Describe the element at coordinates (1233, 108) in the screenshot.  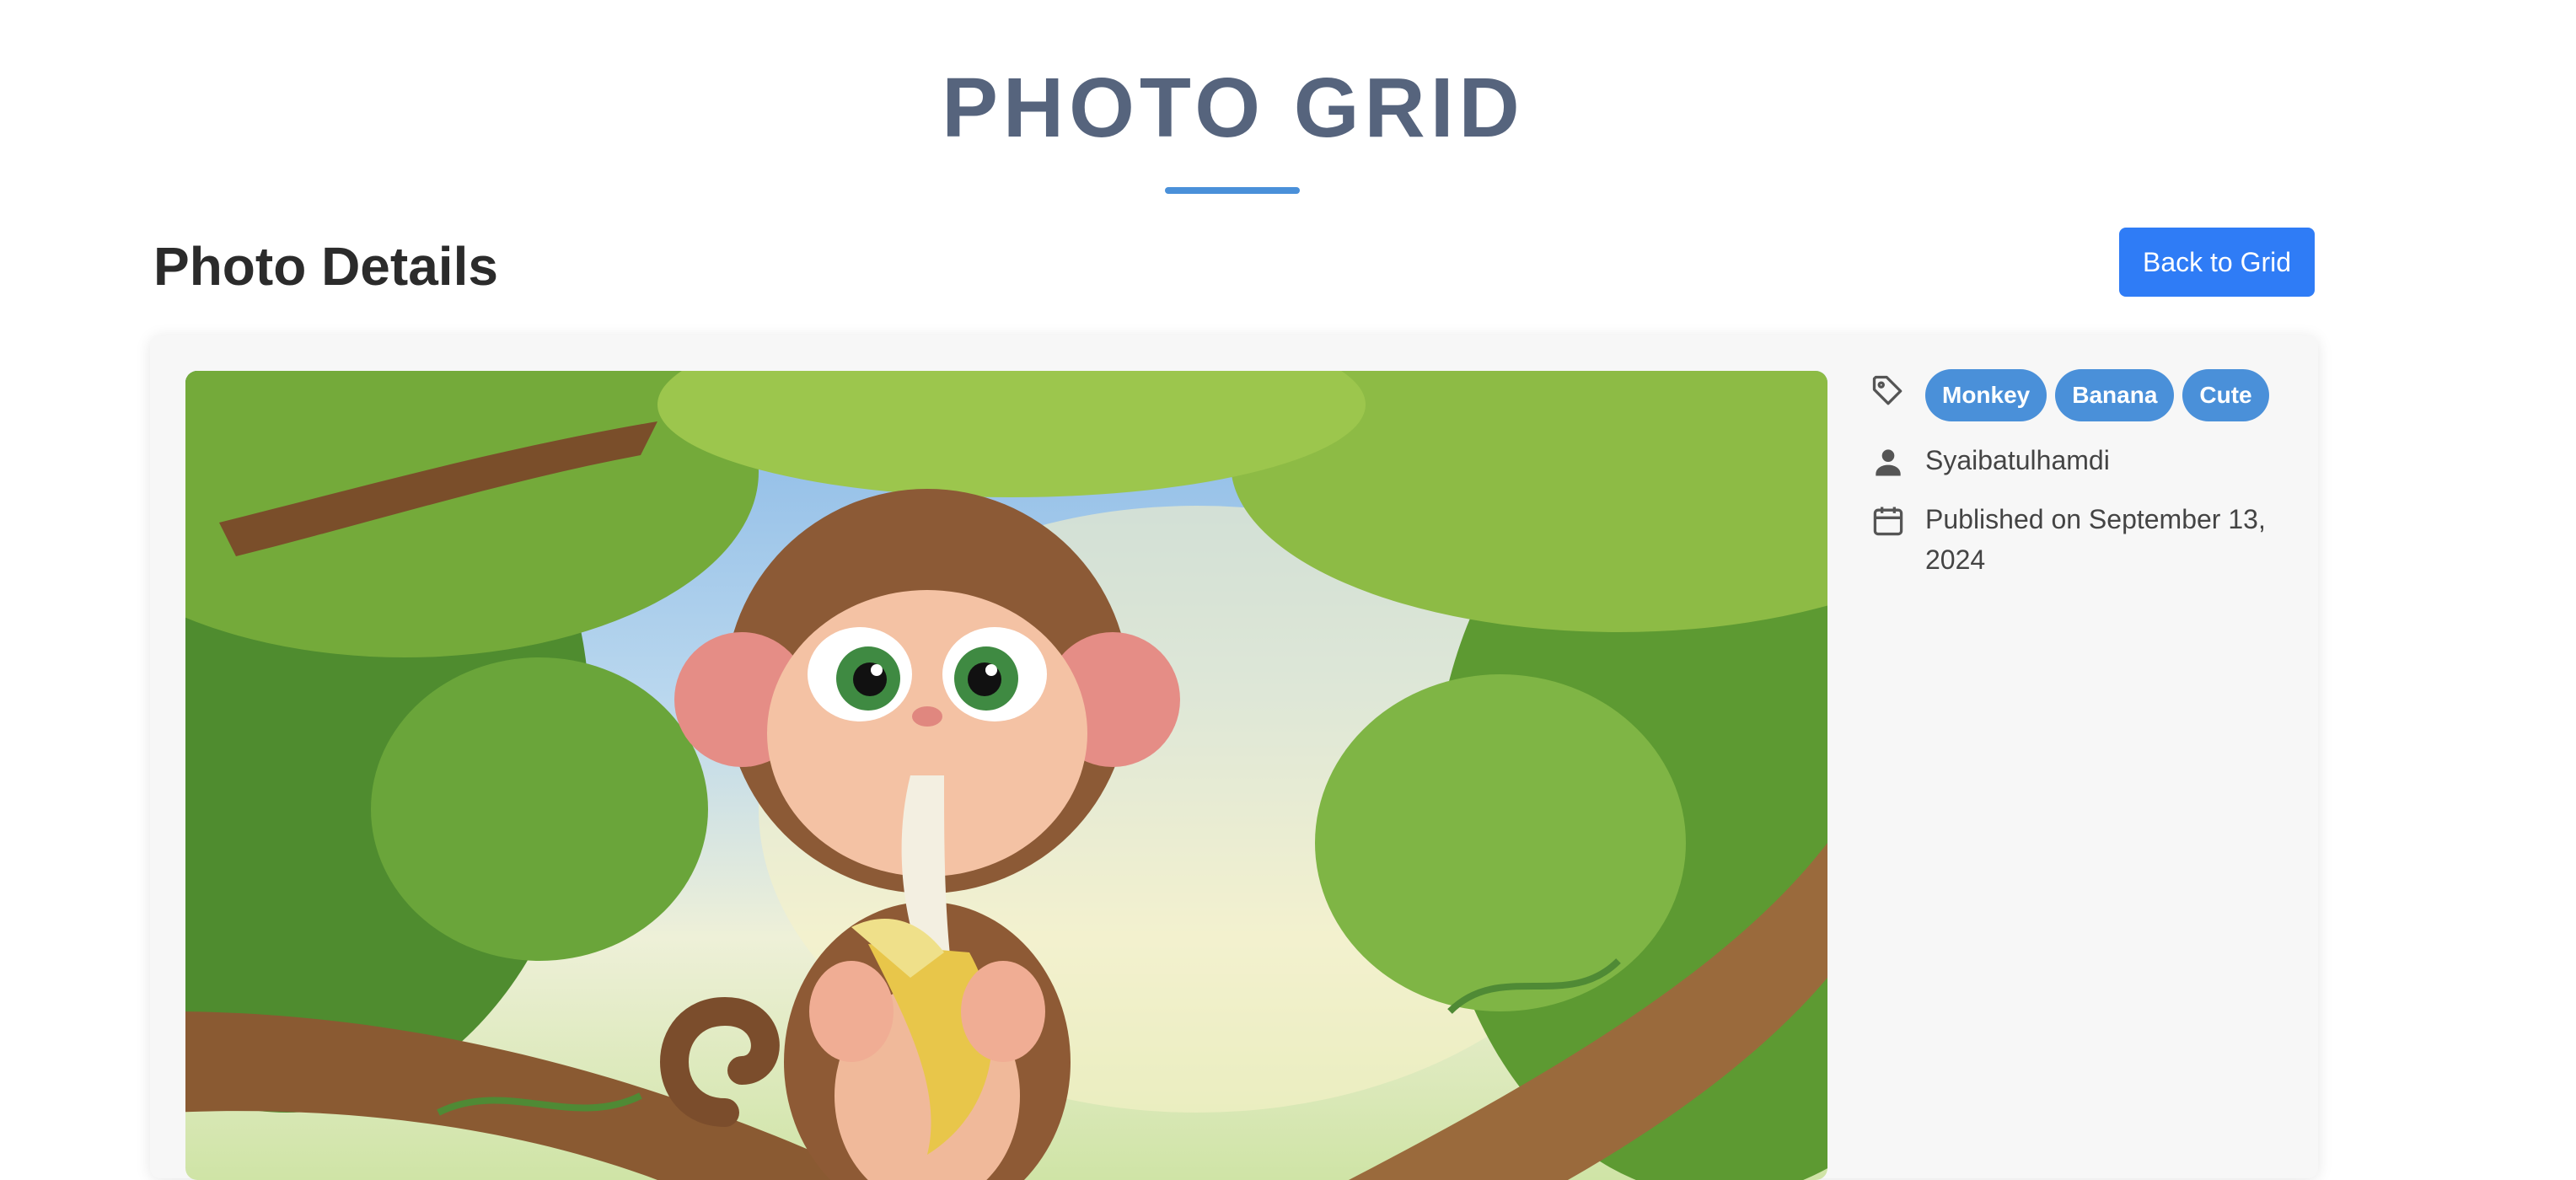
I see `site-title: PHOTO GRID` at that location.